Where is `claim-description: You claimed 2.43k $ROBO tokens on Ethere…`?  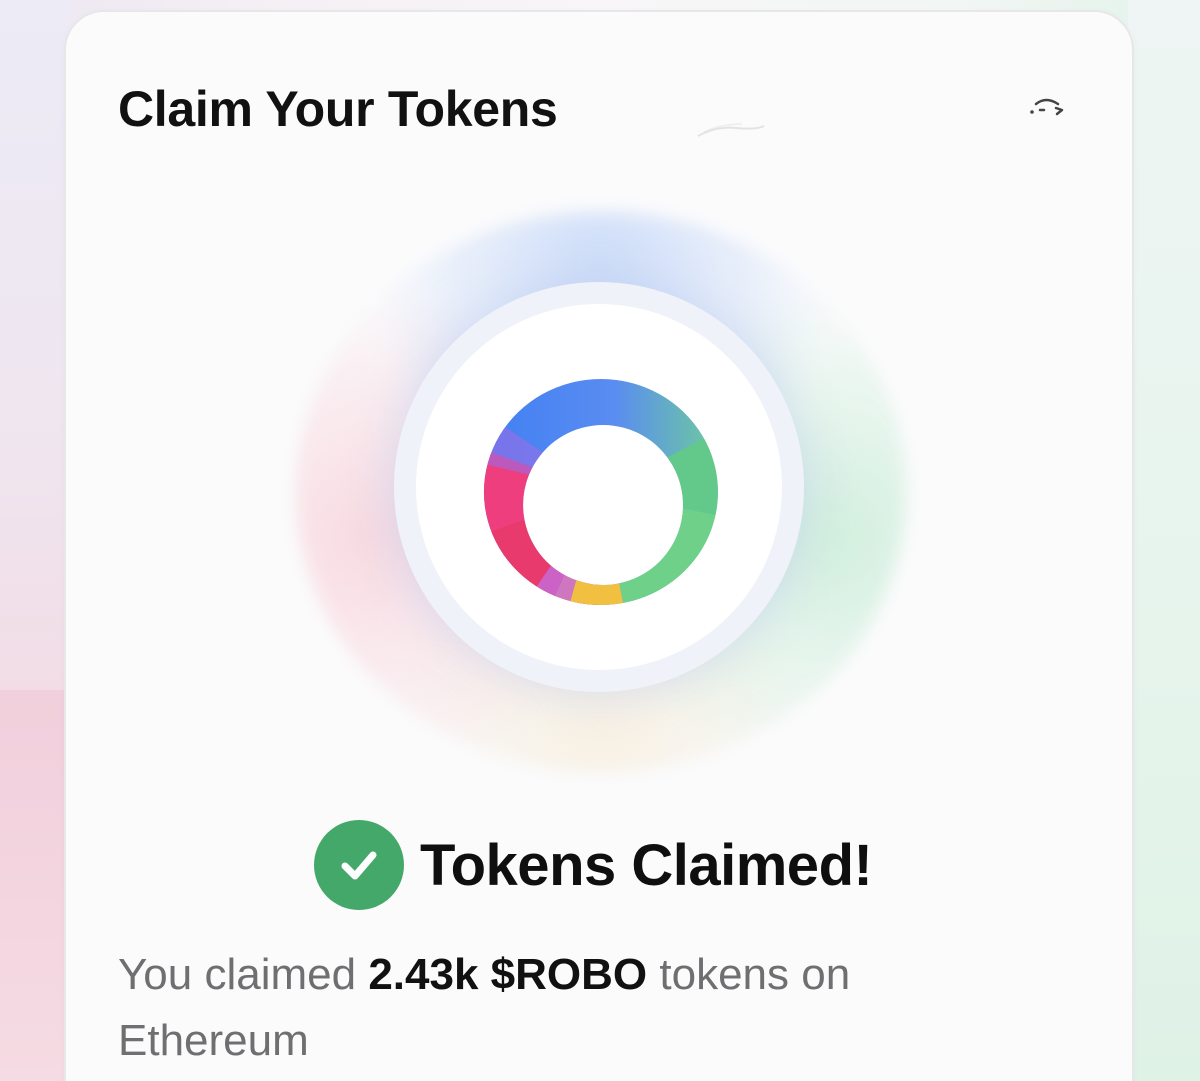
claim-description: You claimed 2.43k $ROBO tokens on Ethere… is located at coordinates (568, 1008).